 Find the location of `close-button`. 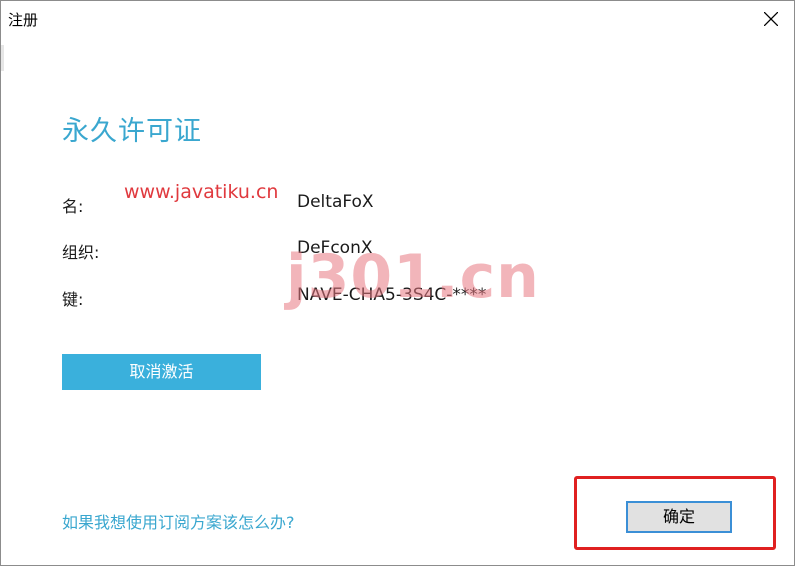

close-button is located at coordinates (771, 19).